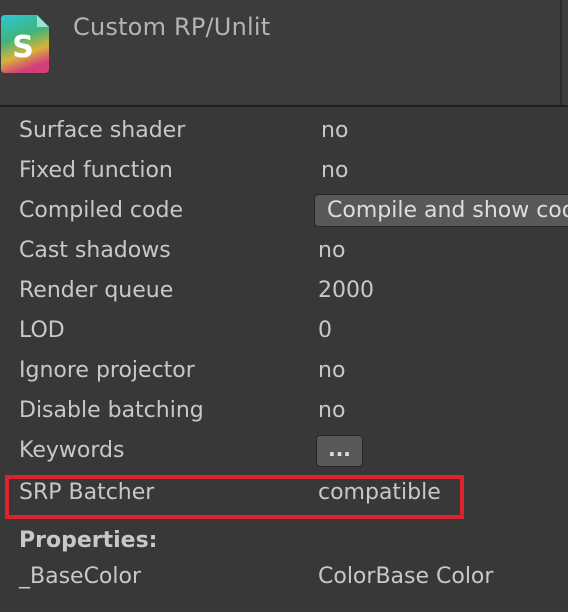  I want to click on fixed-function-label: Fixed function, so click(96, 170).